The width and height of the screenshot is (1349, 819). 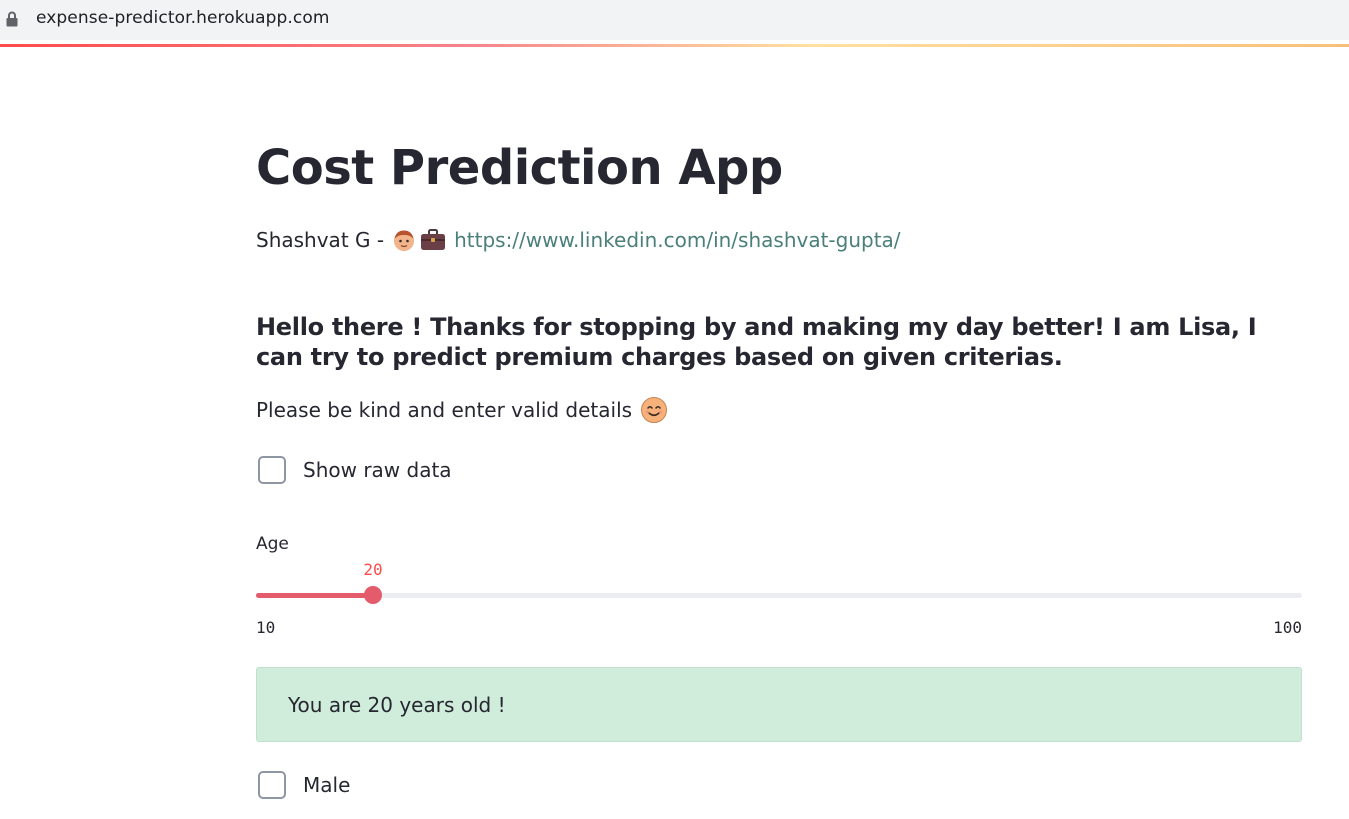 What do you see at coordinates (327, 785) in the screenshot?
I see `male-label: Male` at bounding box center [327, 785].